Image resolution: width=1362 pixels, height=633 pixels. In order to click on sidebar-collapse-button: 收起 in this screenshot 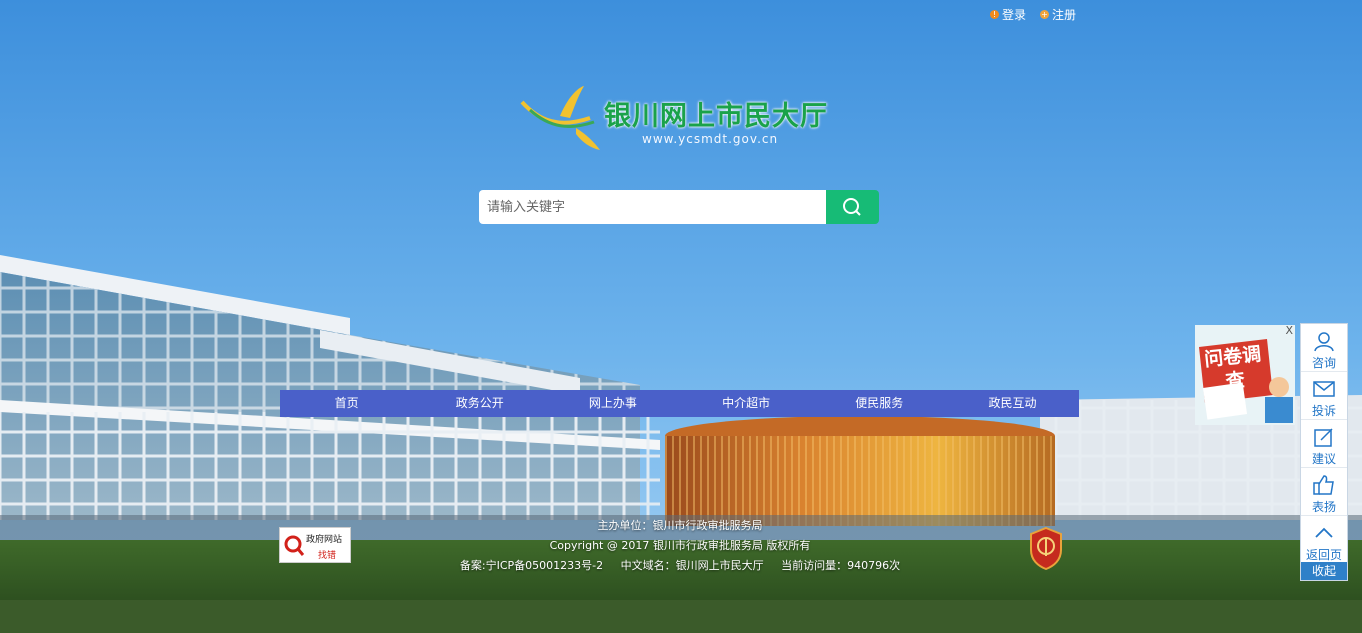, I will do `click(1324, 571)`.